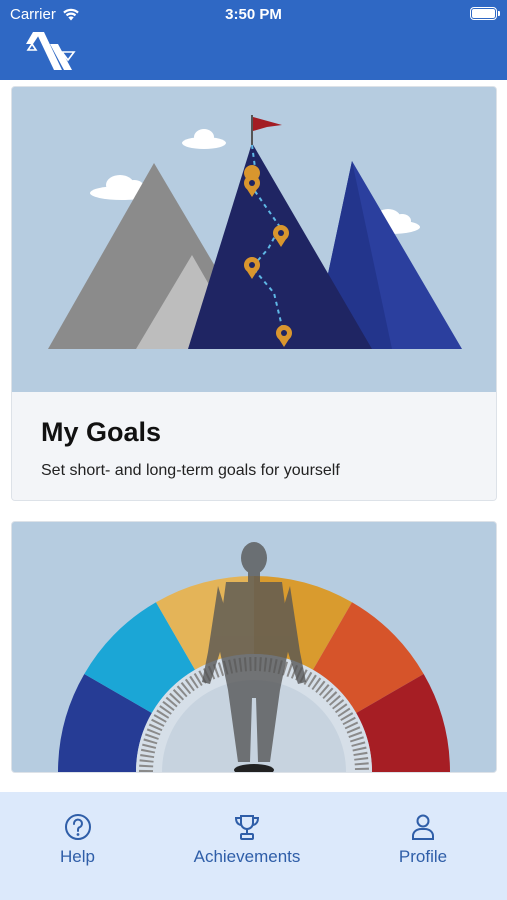  I want to click on card-title: My Goals, so click(101, 432).